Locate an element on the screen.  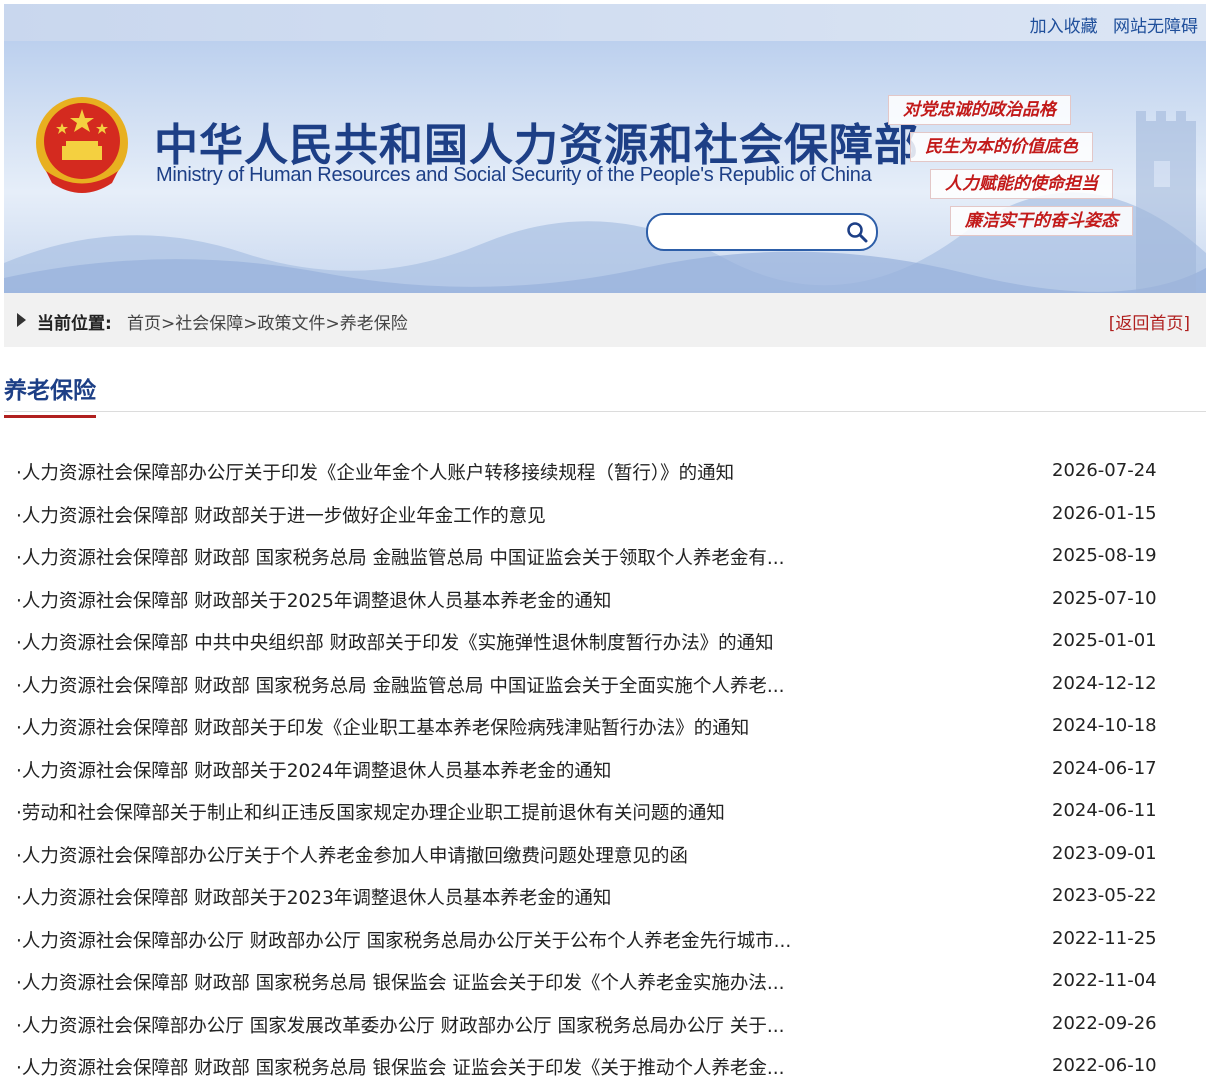
breadcrumb-policy-files: 政策文件 is located at coordinates (292, 324).